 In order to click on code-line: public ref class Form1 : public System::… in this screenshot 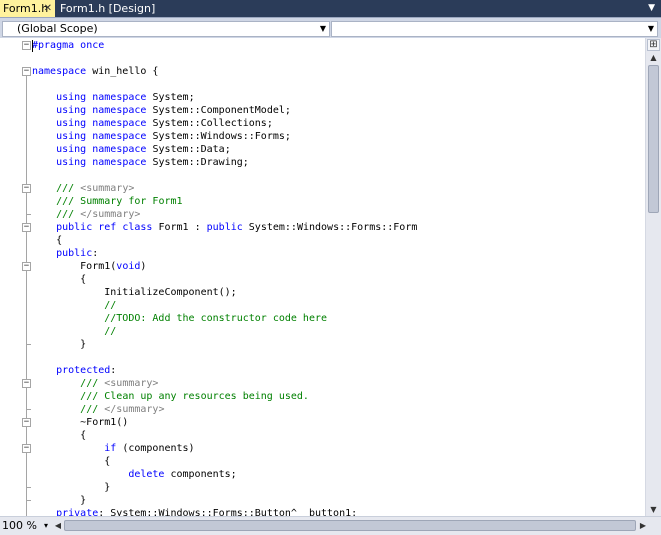, I will do `click(224, 227)`.